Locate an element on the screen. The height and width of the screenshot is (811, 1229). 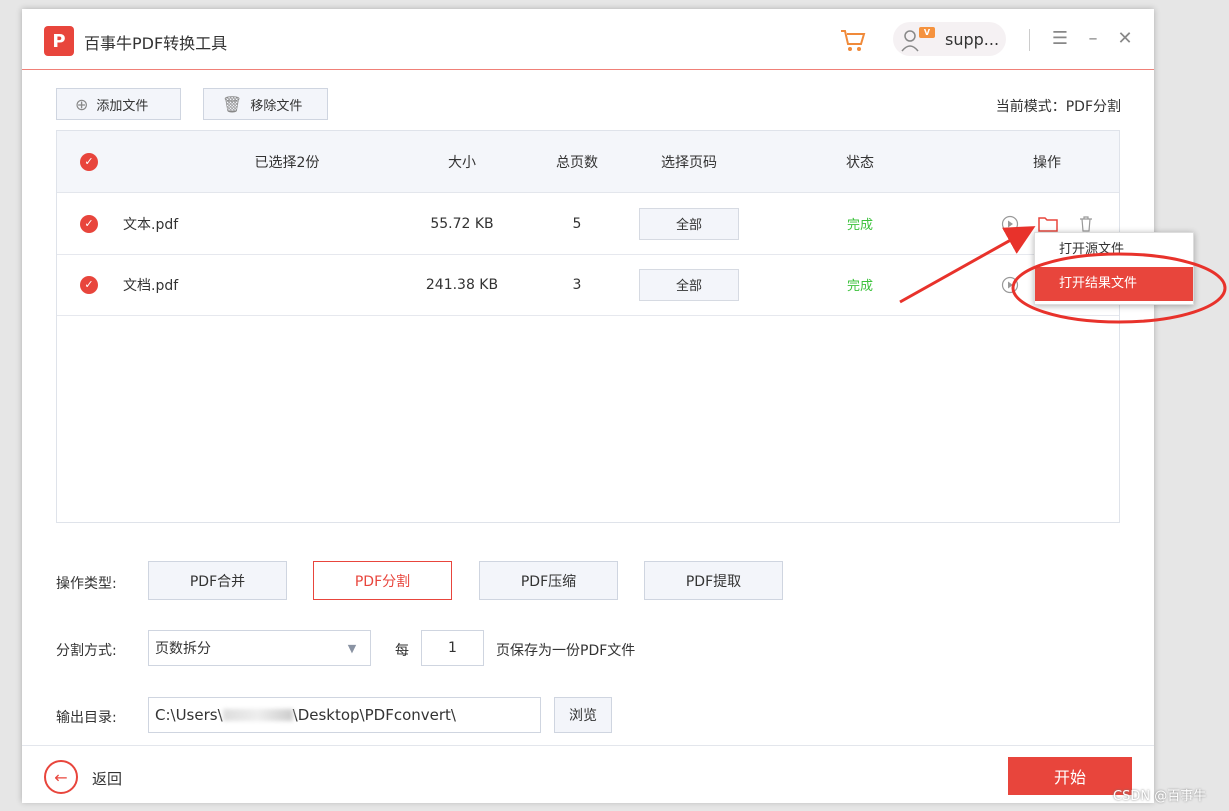
output-path-input: C:\Users\ \Desktop\PDFconvert\ is located at coordinates (344, 715).